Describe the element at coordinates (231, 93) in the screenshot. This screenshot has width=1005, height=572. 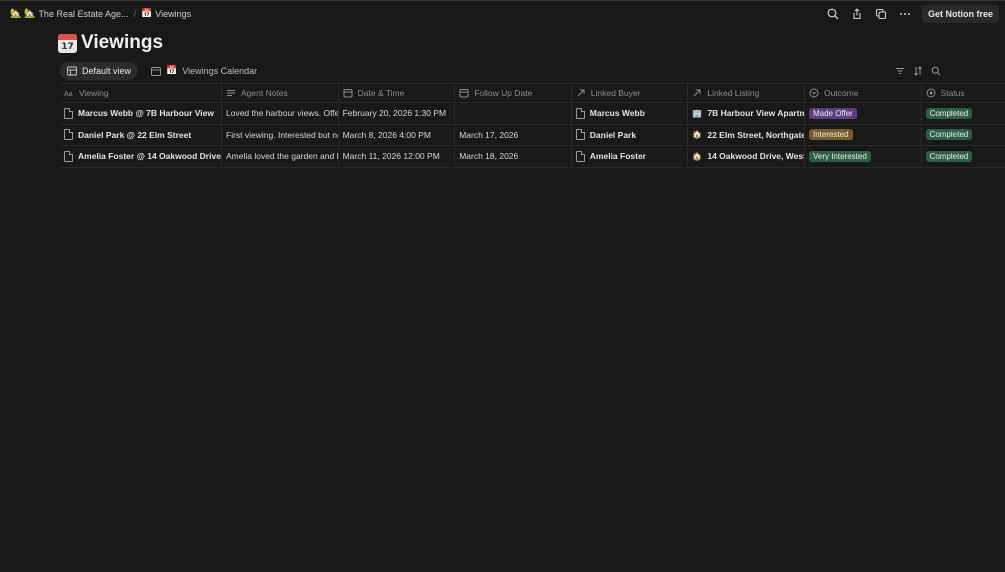
I see `long-text-icon` at that location.